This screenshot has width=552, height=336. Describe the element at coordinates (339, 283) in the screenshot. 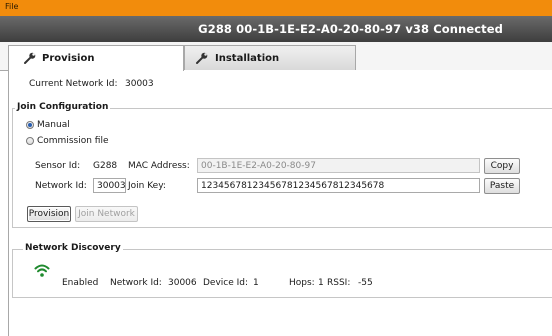

I see `rssi-label: RSSI:` at that location.